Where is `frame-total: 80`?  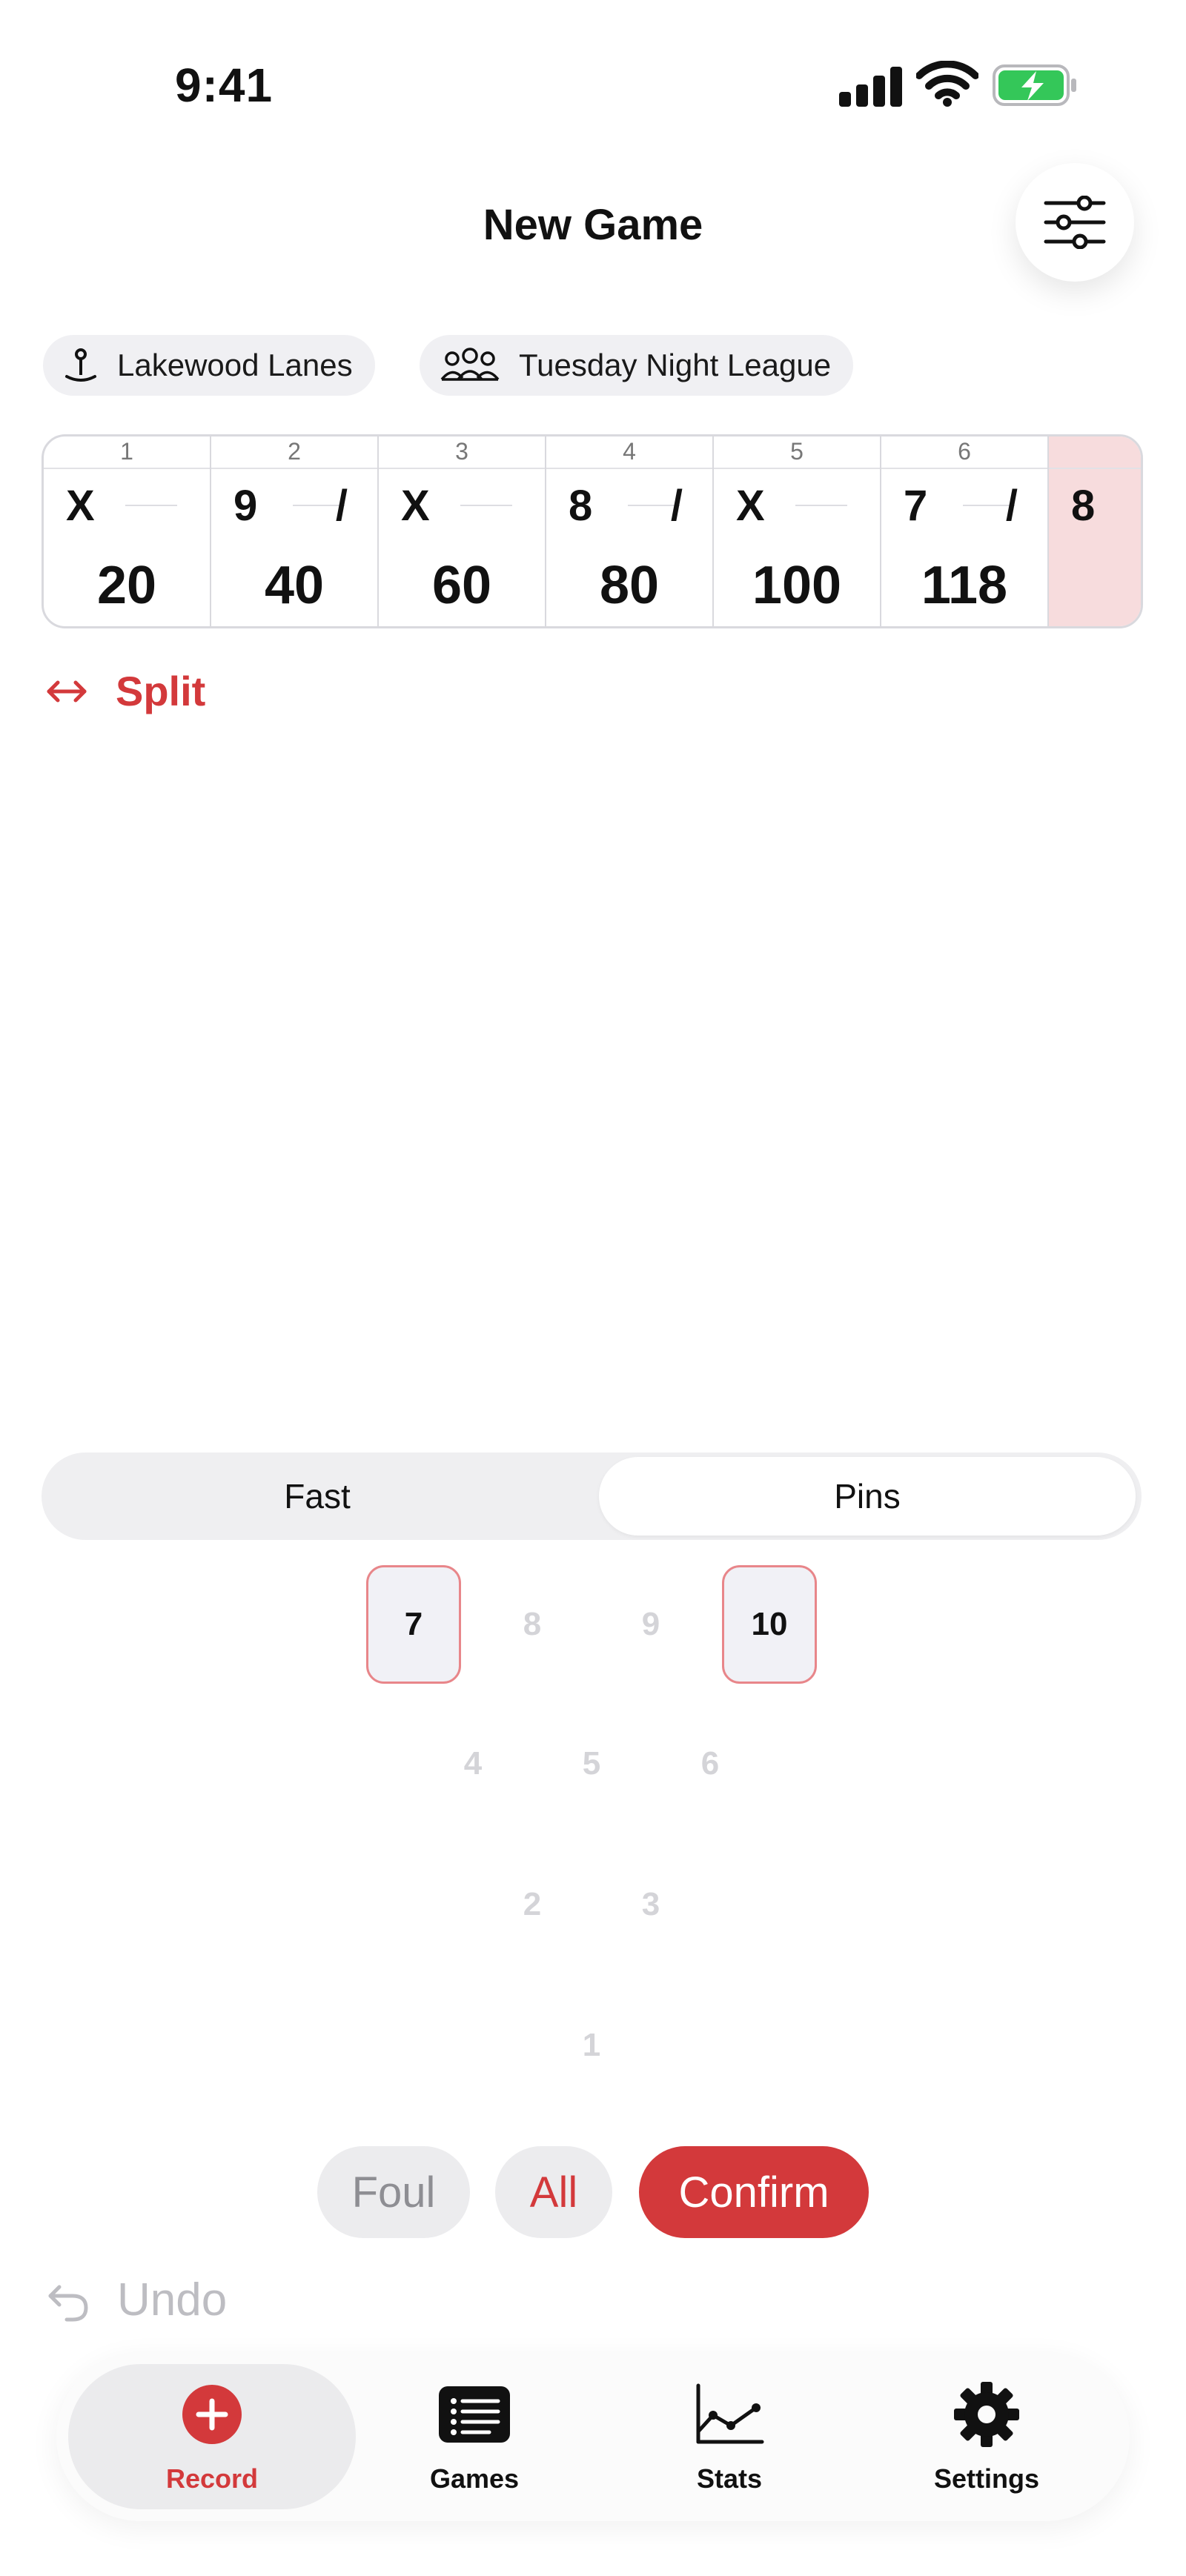
frame-total: 80 is located at coordinates (629, 585).